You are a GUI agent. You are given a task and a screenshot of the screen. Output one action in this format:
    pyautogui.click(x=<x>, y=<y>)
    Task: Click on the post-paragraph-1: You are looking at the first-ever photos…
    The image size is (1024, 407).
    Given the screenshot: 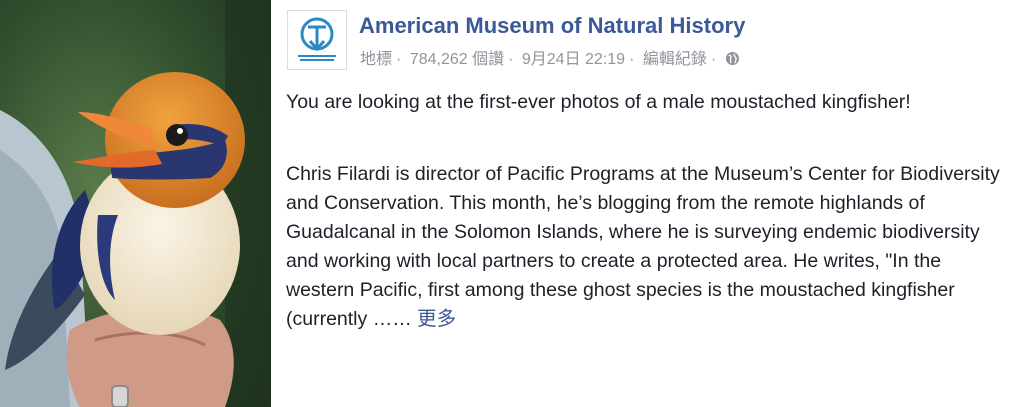 What is the action you would take?
    pyautogui.click(x=598, y=102)
    